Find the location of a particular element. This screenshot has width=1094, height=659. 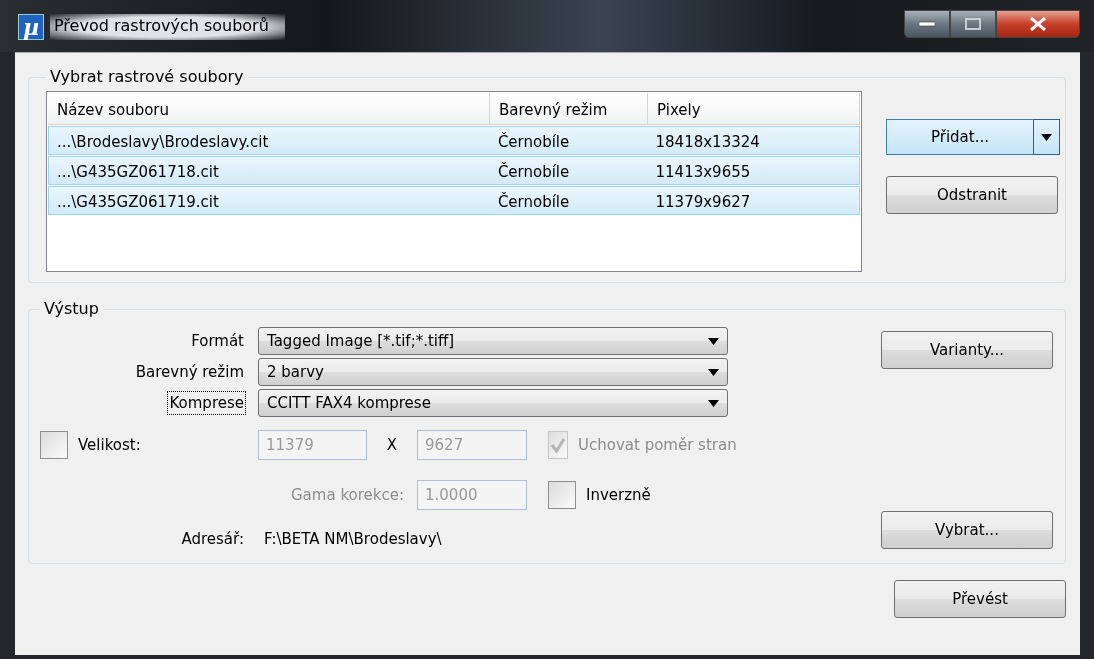

maximize-icon is located at coordinates (973, 24).